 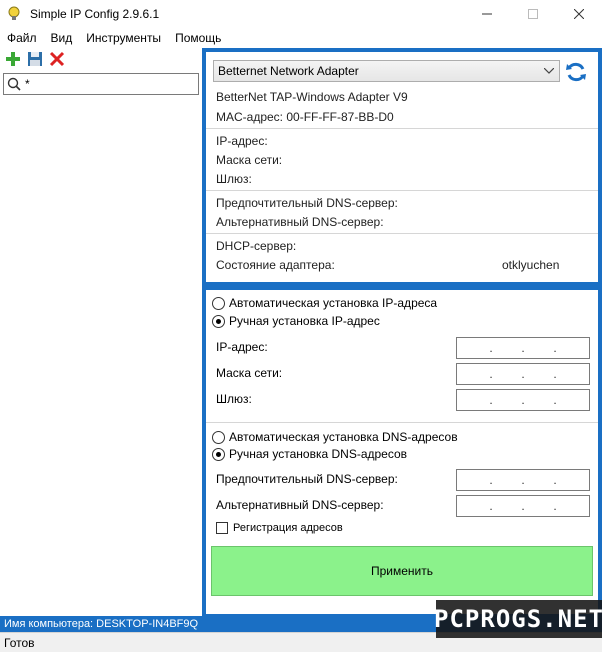 I want to click on add-profile-button, so click(x=13, y=59).